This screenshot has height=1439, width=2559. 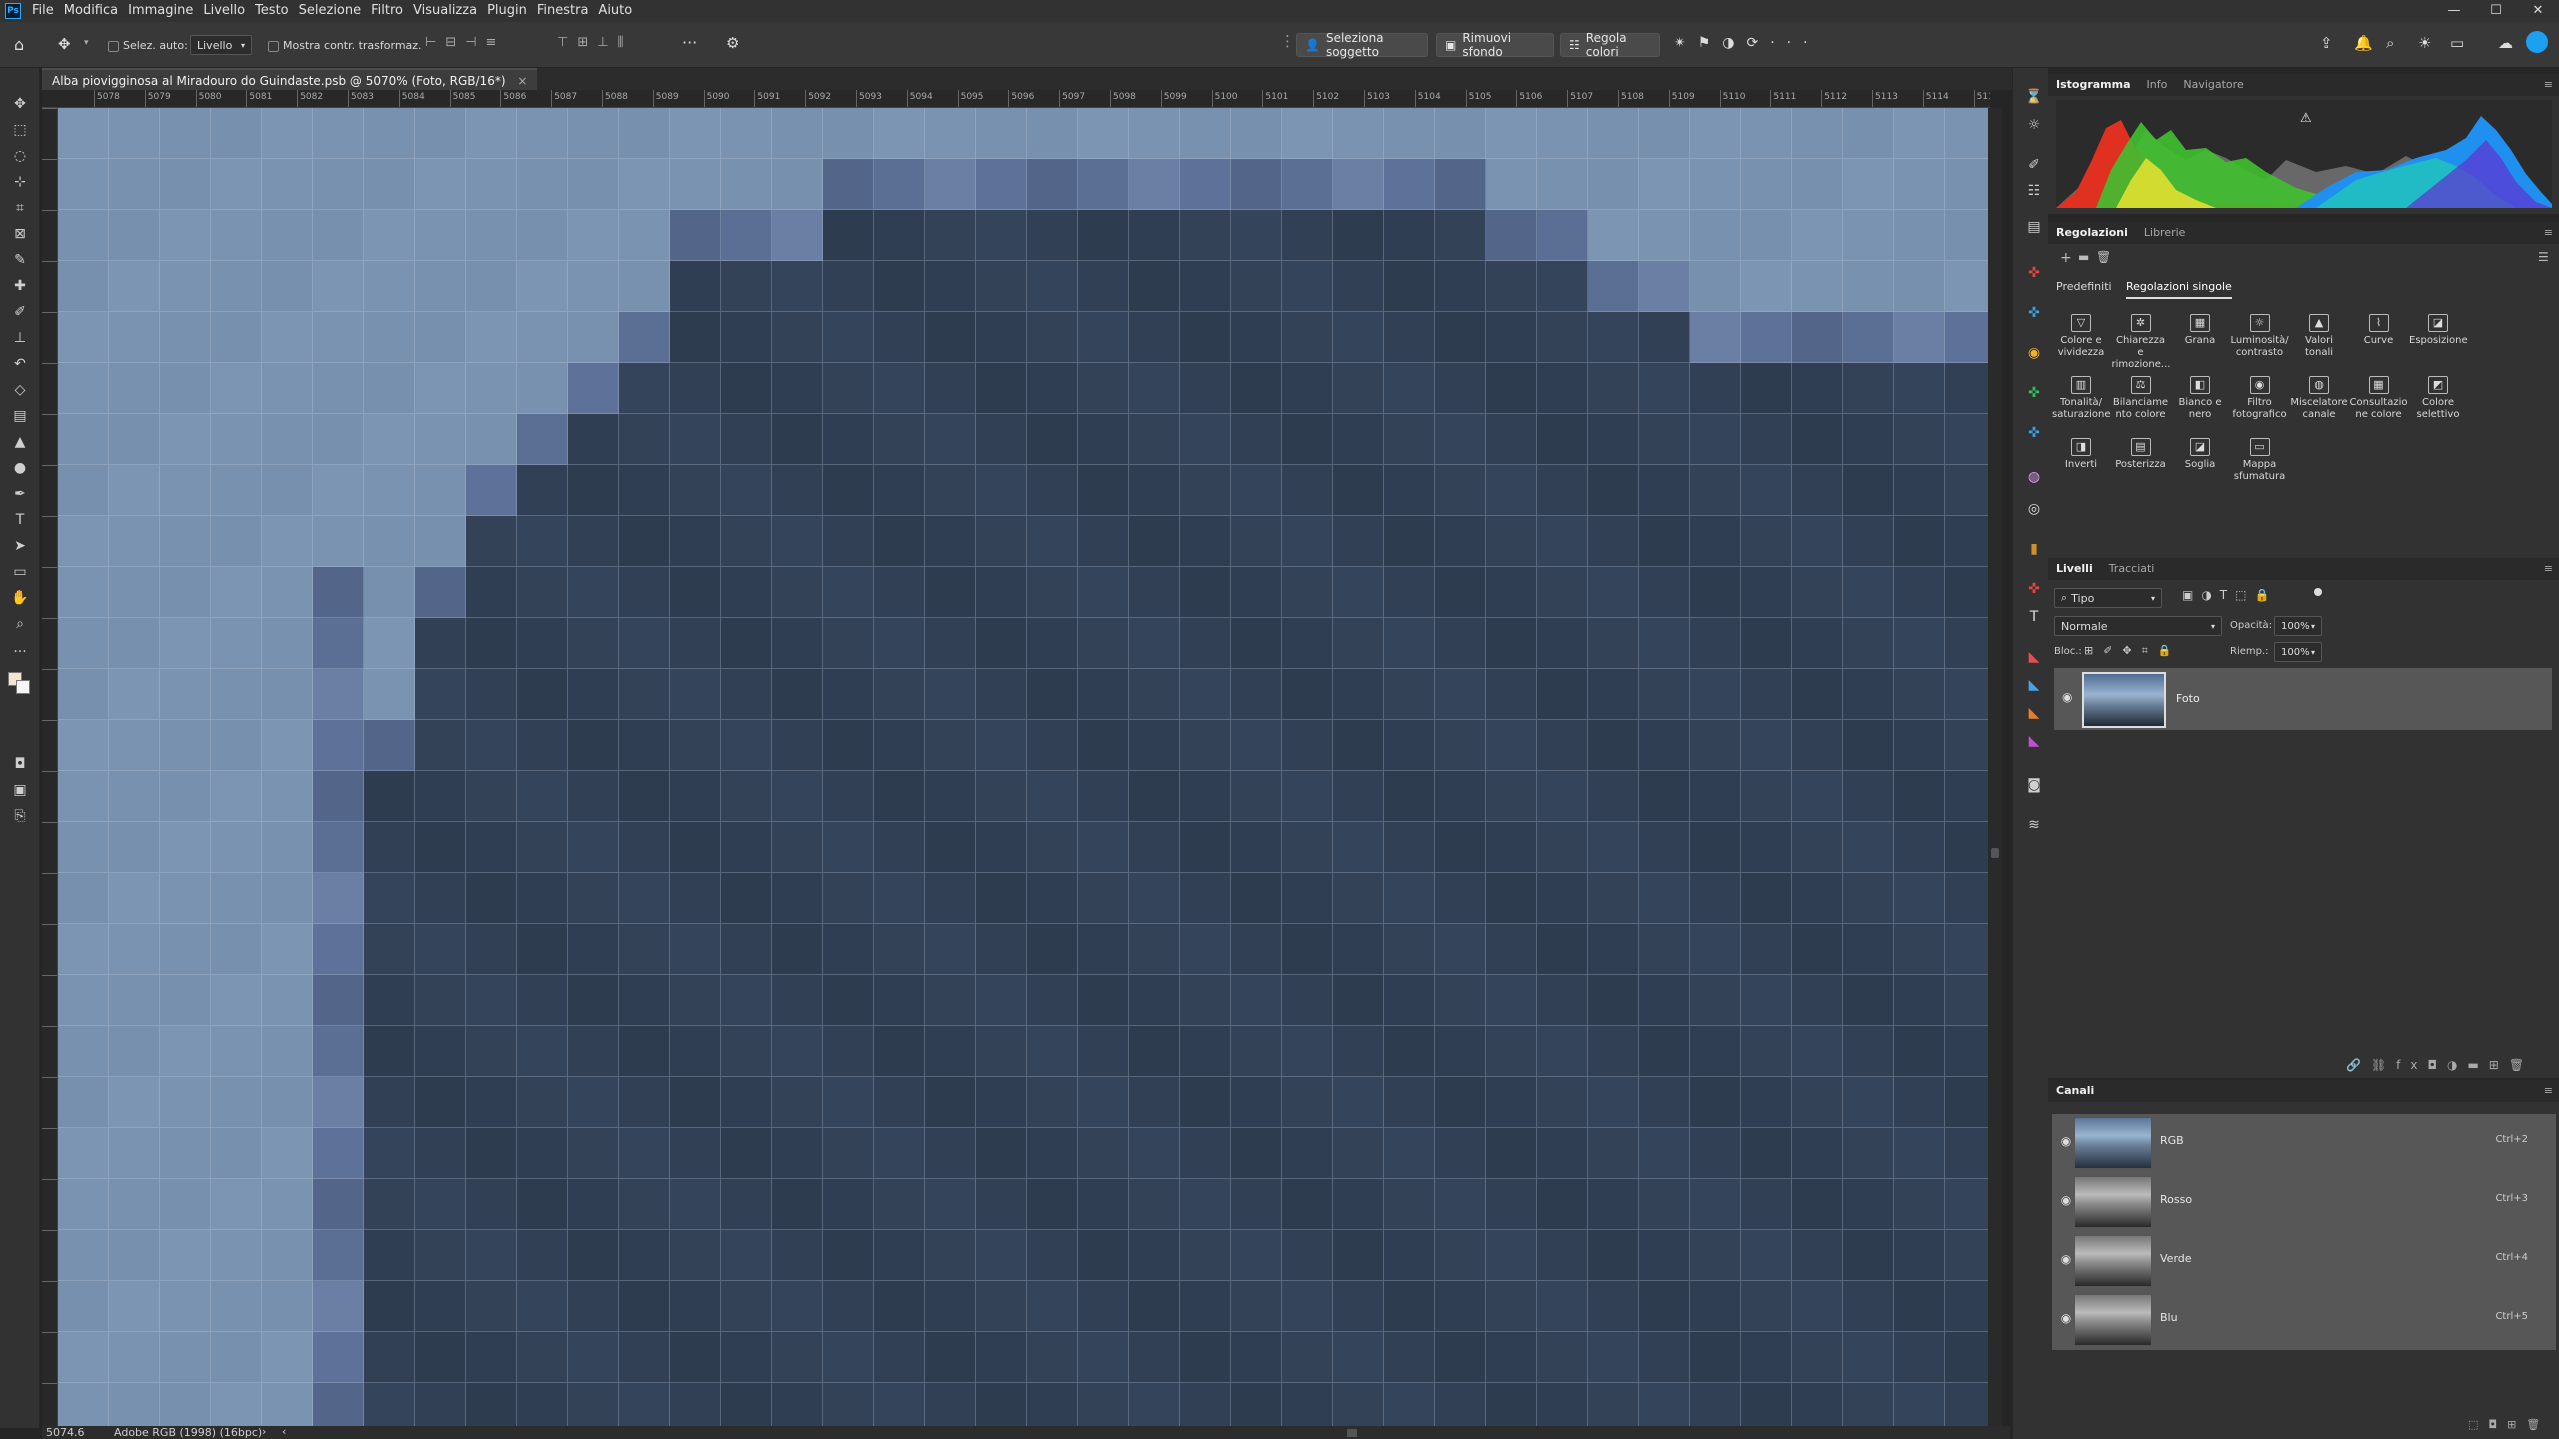 I want to click on layer-row: ◉ Foto, so click(x=2303, y=699).